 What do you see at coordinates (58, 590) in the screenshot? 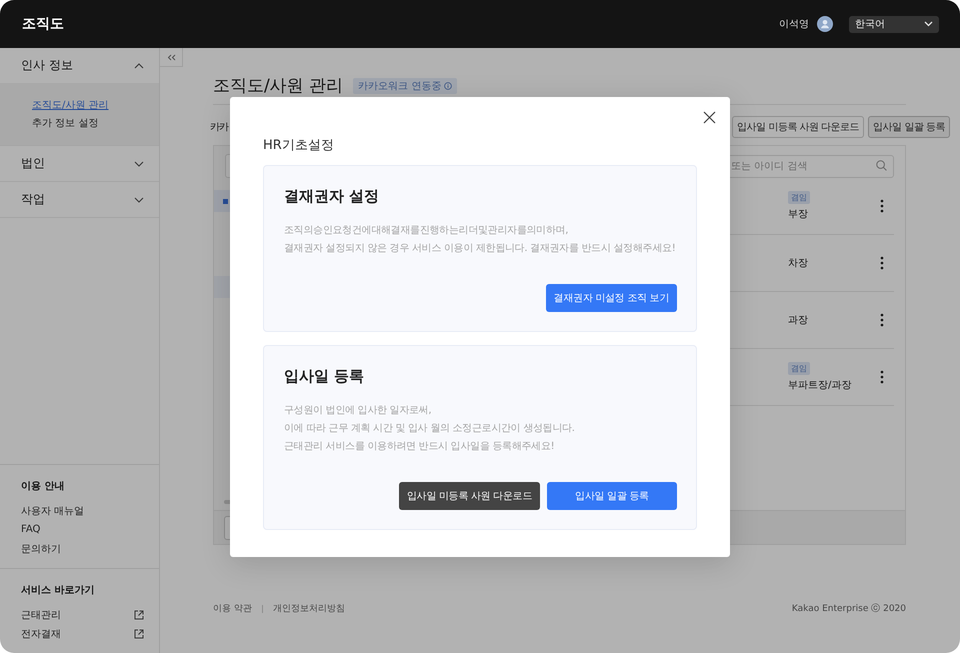
I see `section-title: 서비스 바로가기` at bounding box center [58, 590].